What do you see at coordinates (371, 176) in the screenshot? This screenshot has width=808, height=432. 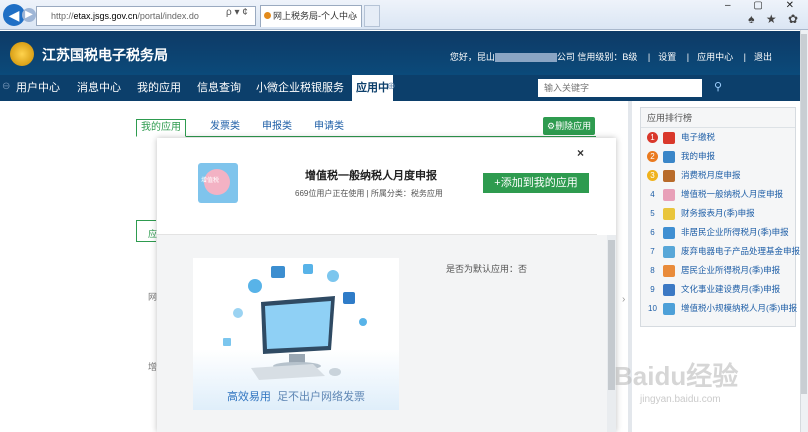 I see `app-title: 增值税一般纳税人月度申报` at bounding box center [371, 176].